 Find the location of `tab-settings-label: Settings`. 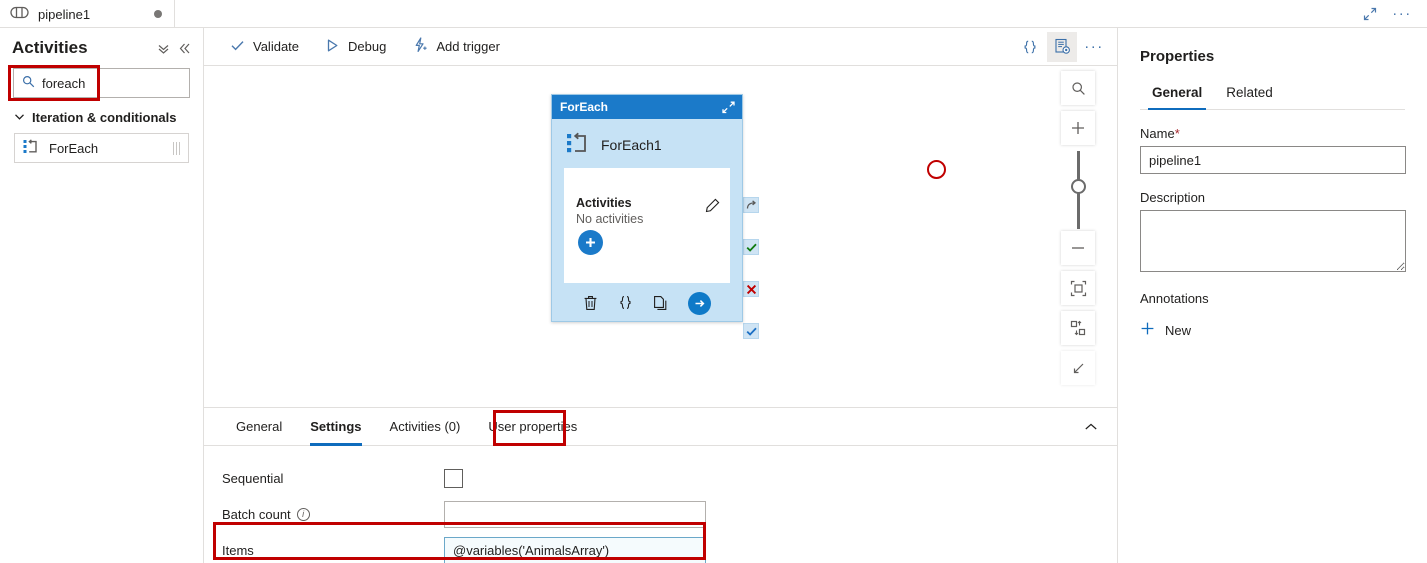

tab-settings-label: Settings is located at coordinates (336, 426).